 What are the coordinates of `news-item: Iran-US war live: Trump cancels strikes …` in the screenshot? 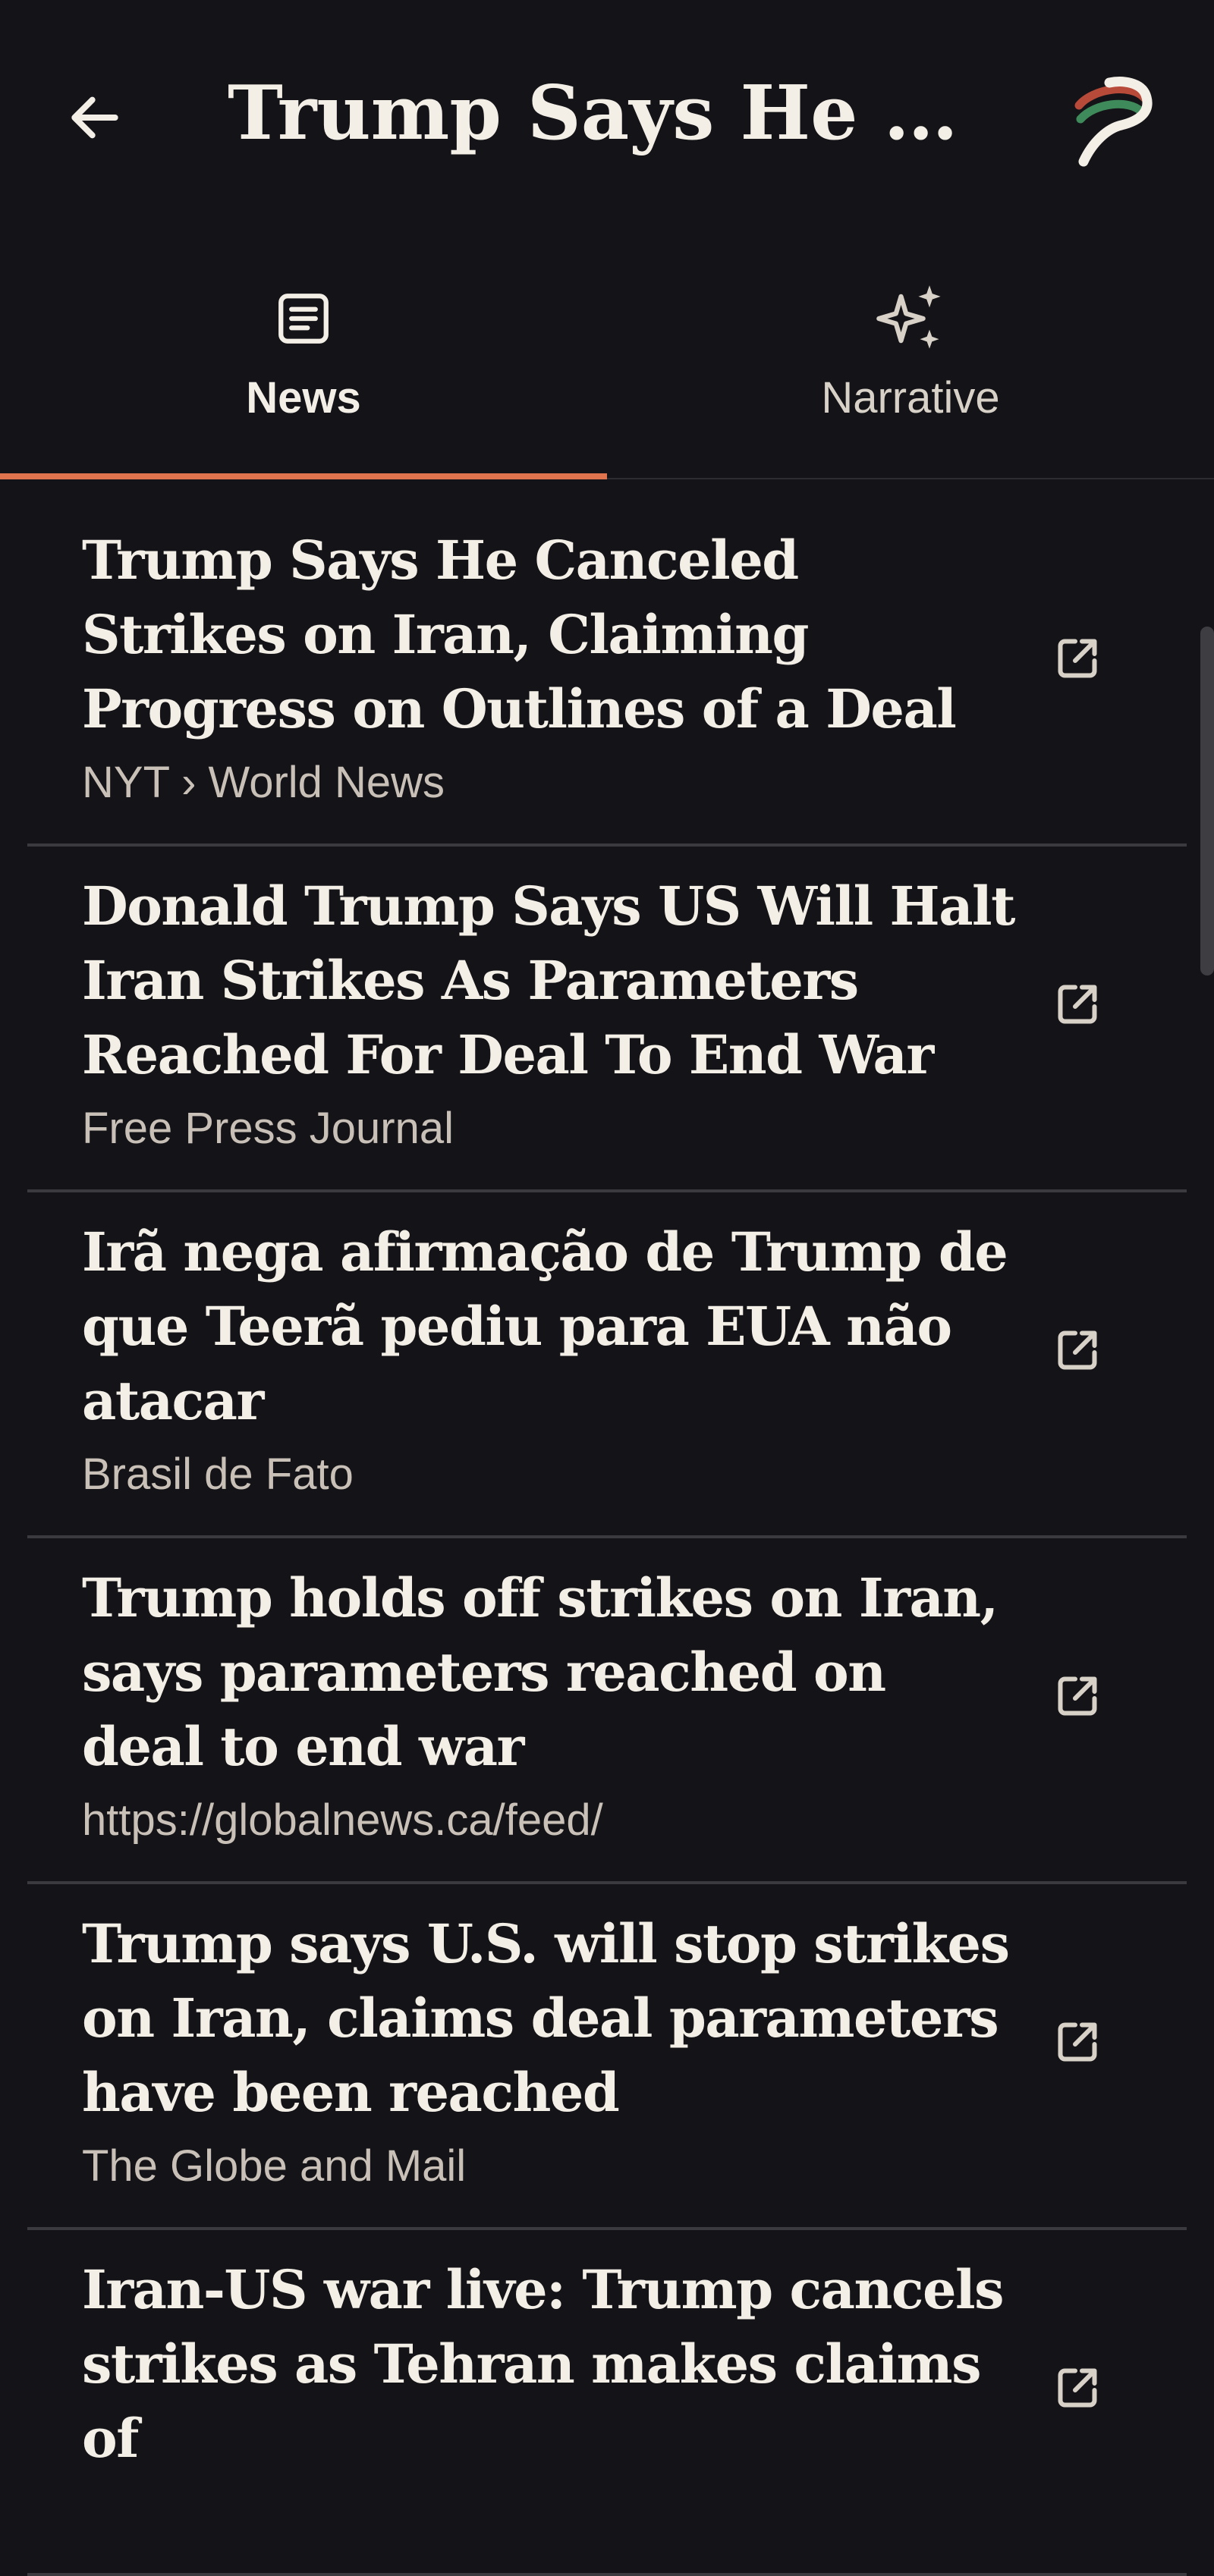 It's located at (607, 2403).